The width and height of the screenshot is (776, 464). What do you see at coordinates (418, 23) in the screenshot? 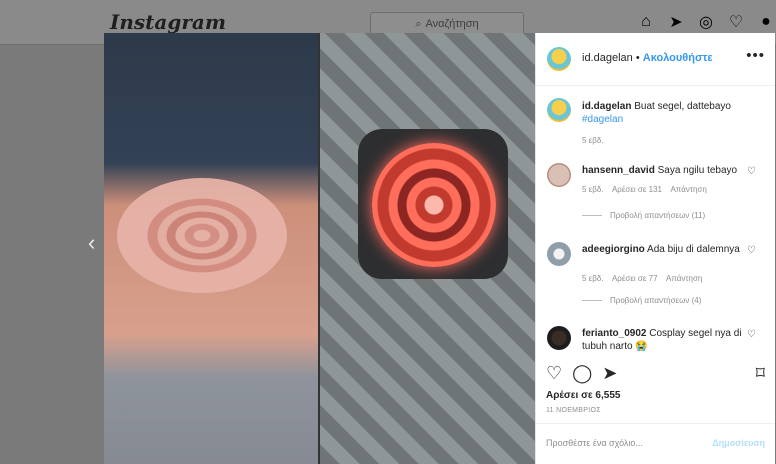
I see `search-icon: ⌕` at bounding box center [418, 23].